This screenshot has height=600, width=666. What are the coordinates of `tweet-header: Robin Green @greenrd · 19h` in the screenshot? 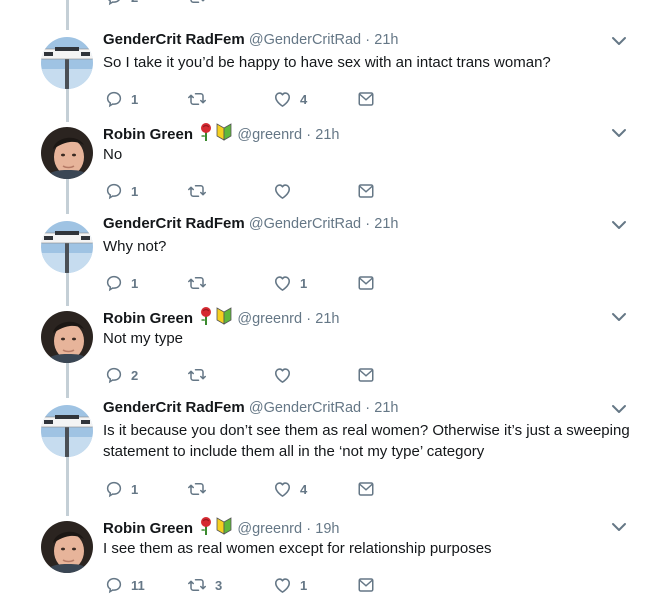 It's located at (221, 526).